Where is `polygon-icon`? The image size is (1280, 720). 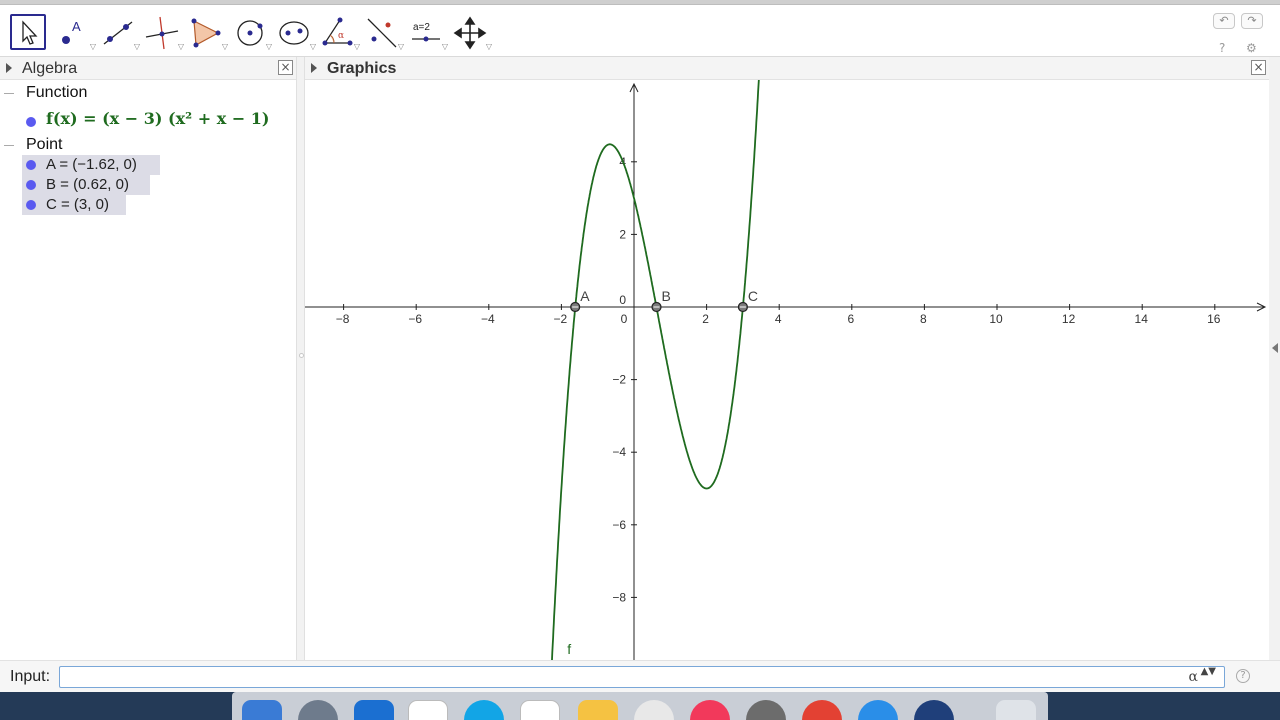 polygon-icon is located at coordinates (206, 33).